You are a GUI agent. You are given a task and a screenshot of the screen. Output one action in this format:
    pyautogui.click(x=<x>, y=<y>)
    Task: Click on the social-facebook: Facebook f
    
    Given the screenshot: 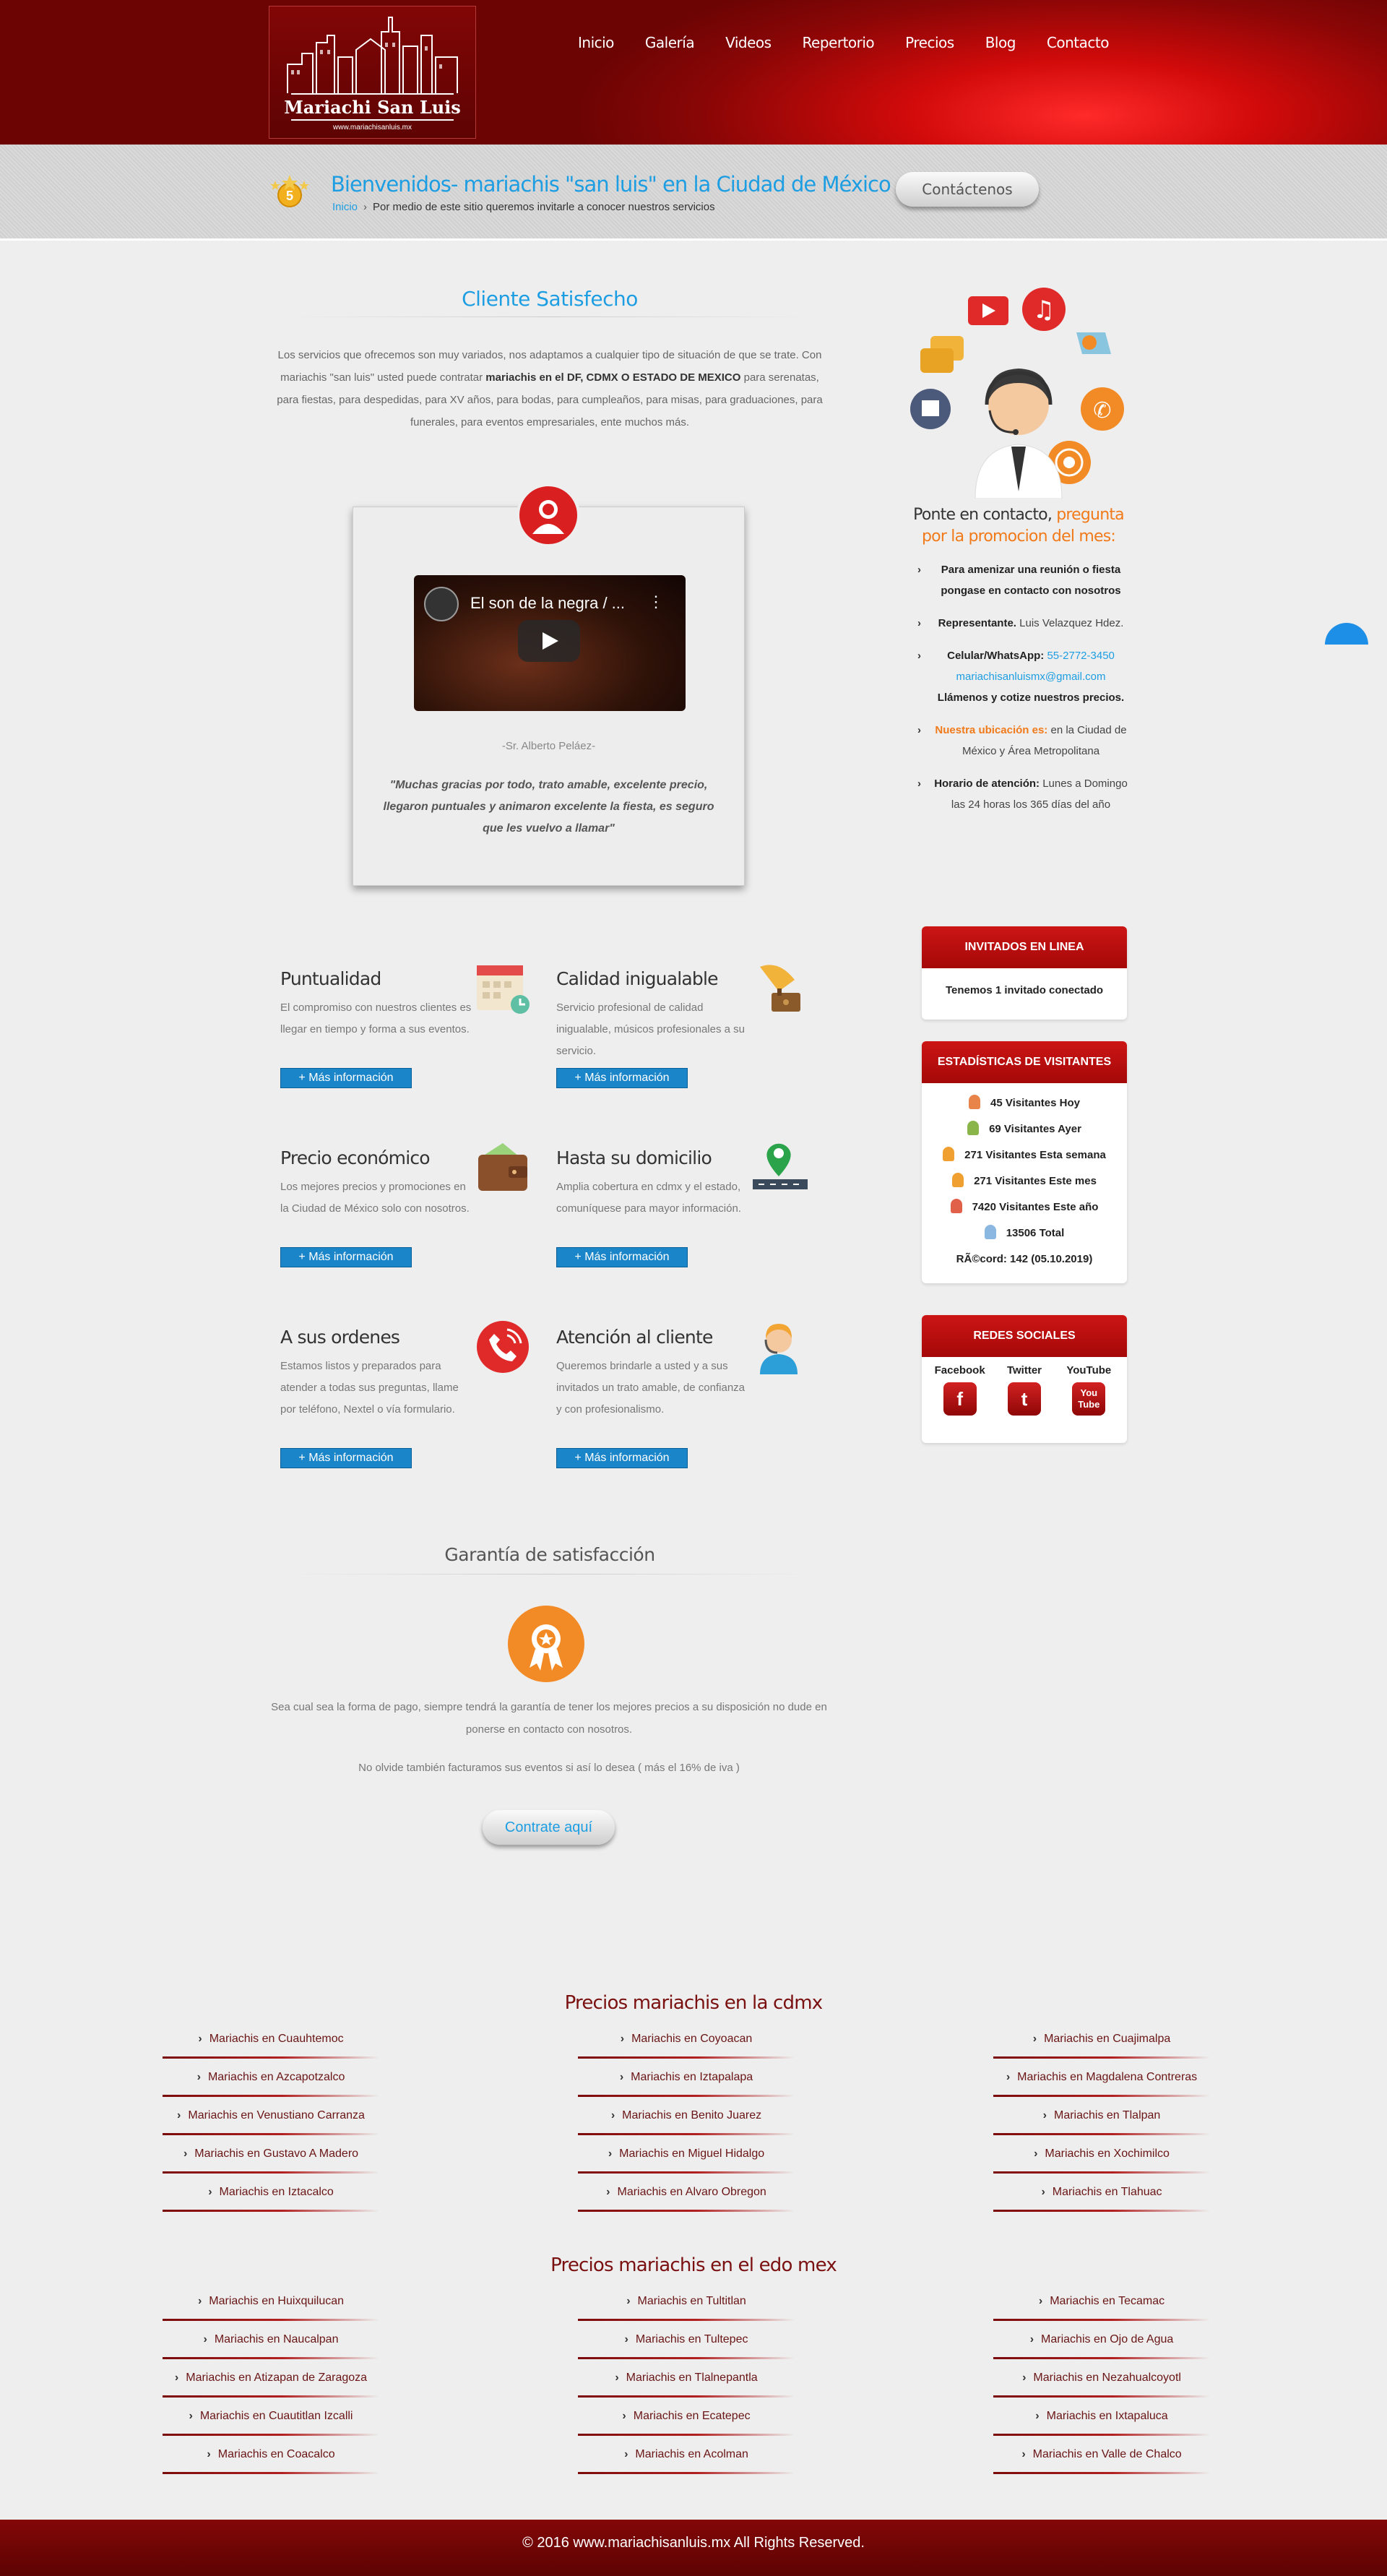 What is the action you would take?
    pyautogui.click(x=960, y=1390)
    